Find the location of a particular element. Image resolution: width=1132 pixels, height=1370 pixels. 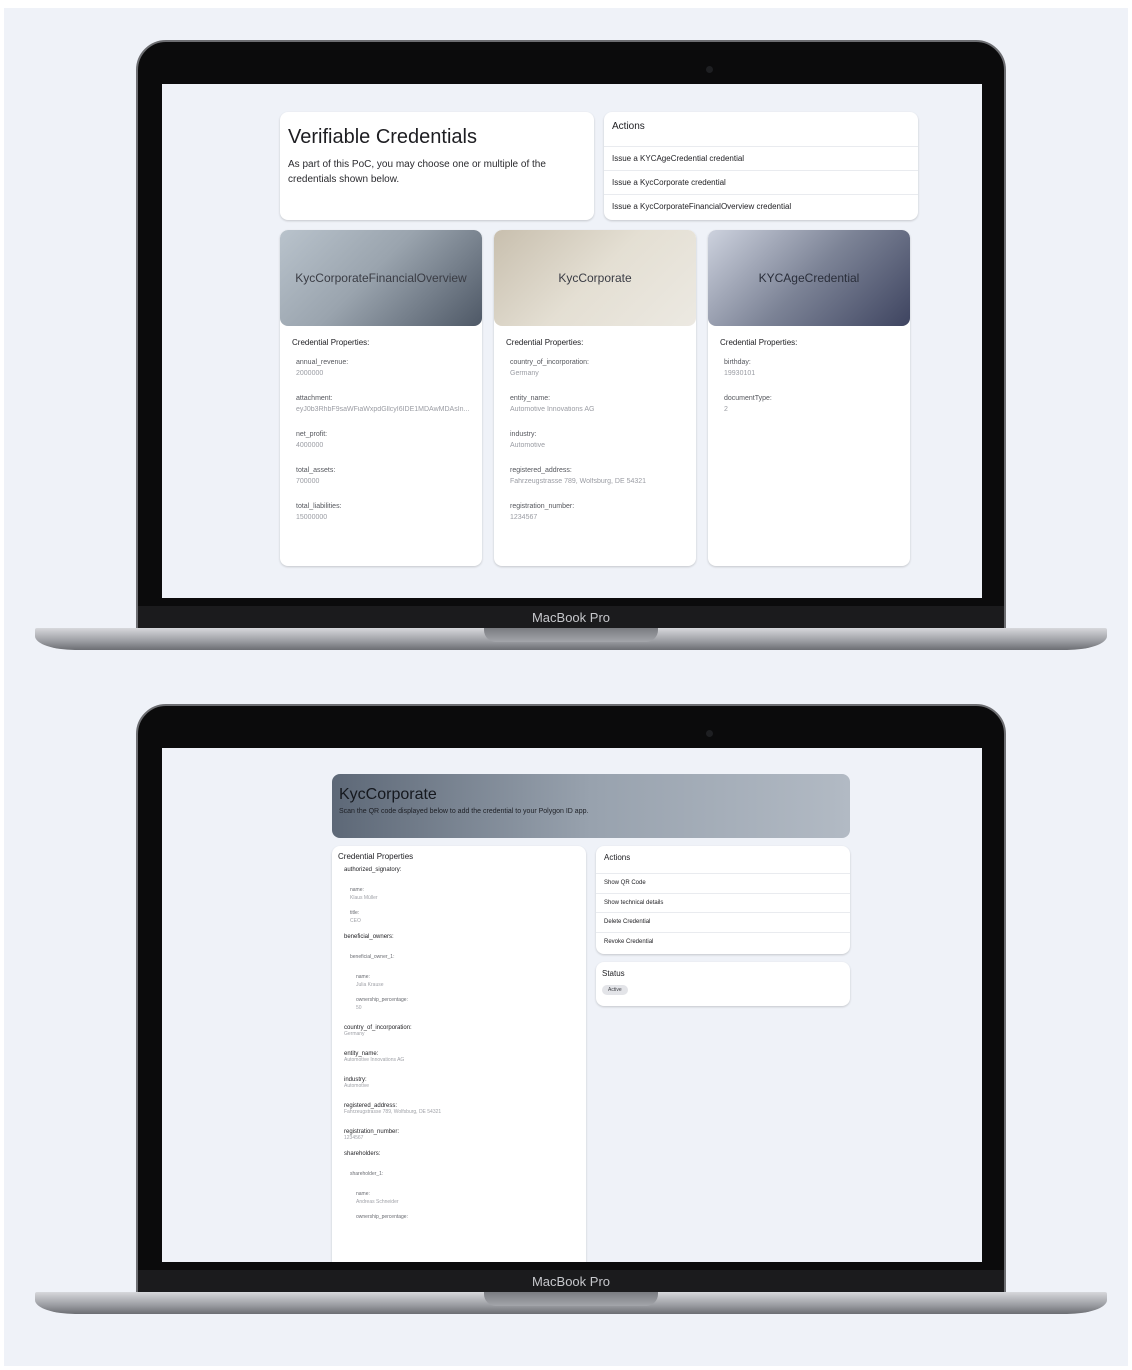

property: birthday: 19930101 is located at coordinates (809, 368).